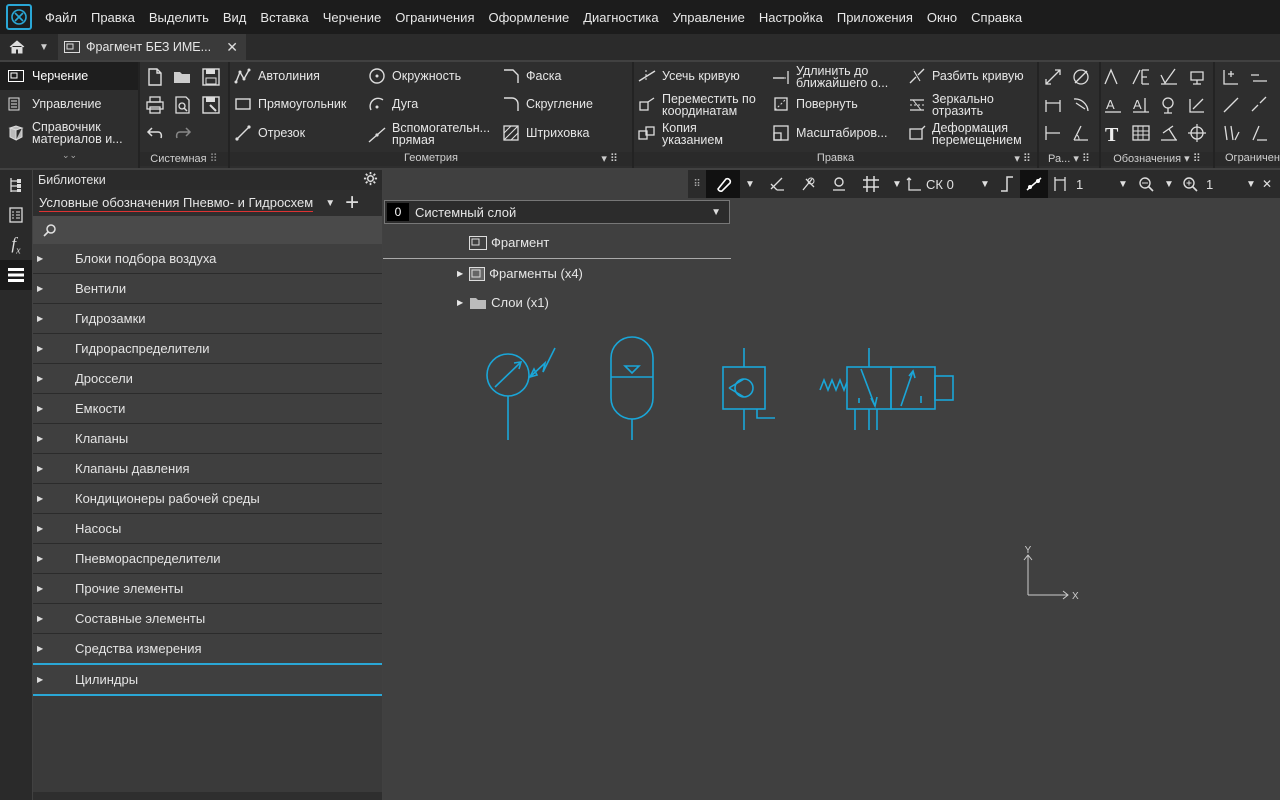 This screenshot has height=800, width=1280. What do you see at coordinates (1259, 105) in the screenshot?
I see `collinear-constraint-icon` at bounding box center [1259, 105].